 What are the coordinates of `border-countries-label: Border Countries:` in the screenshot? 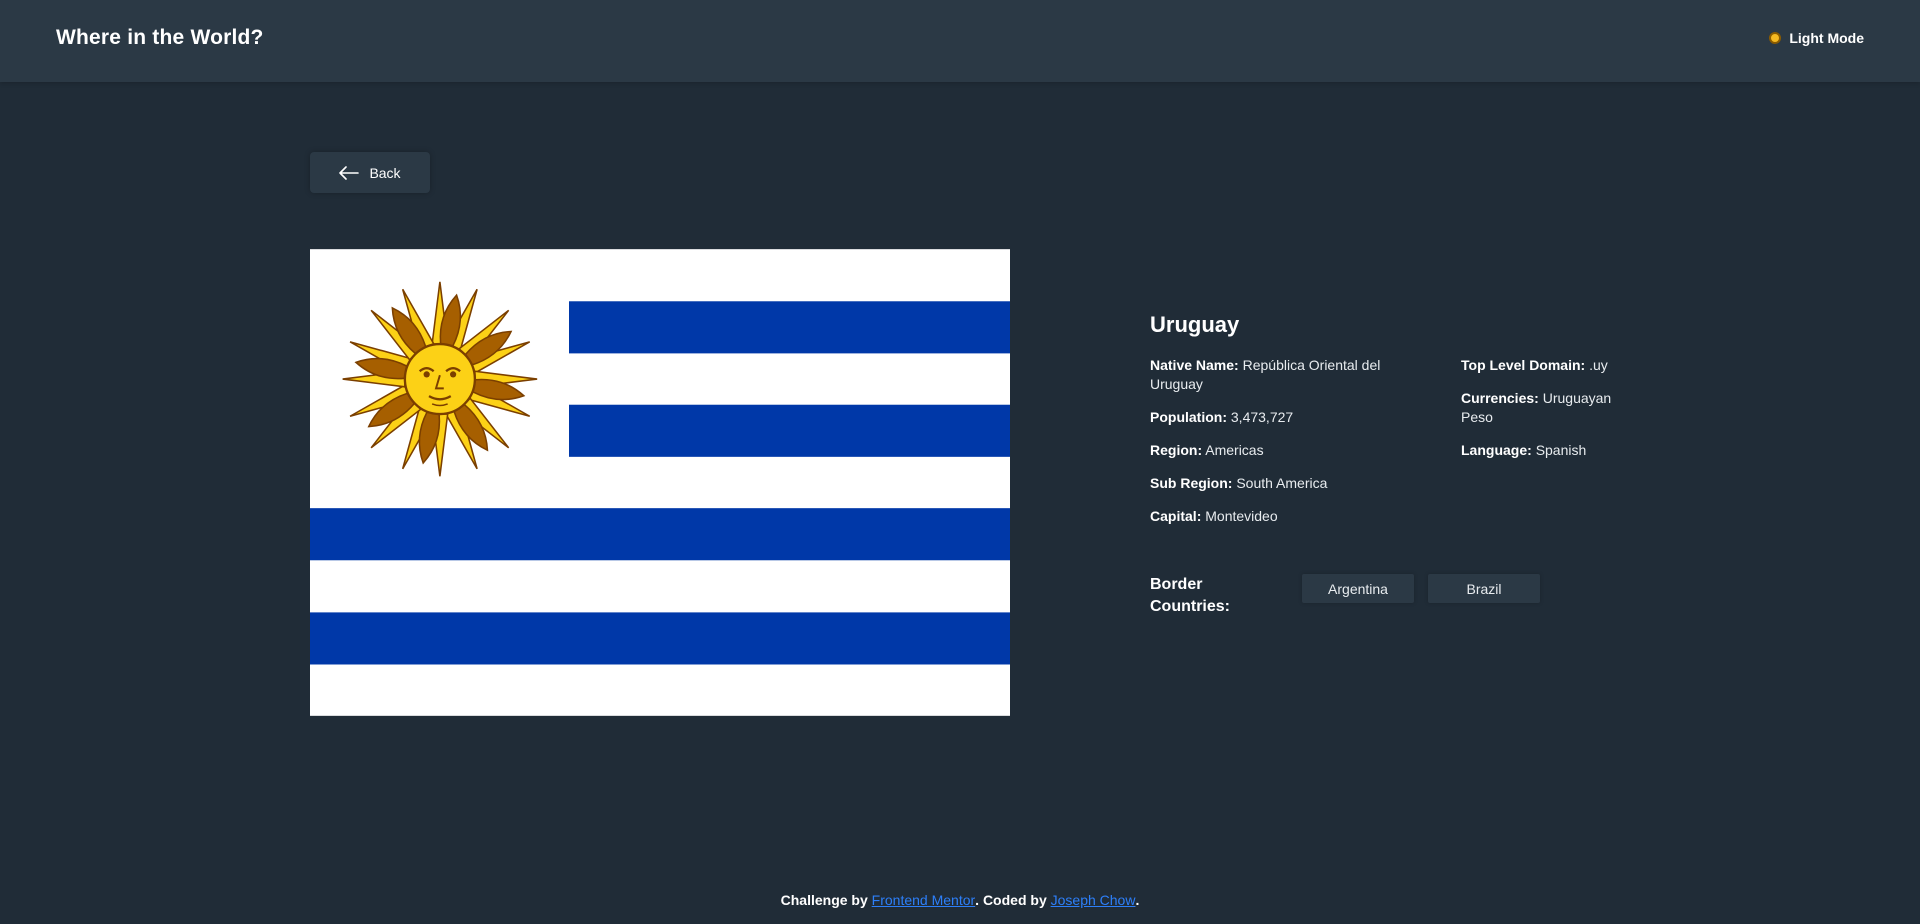 It's located at (1190, 595).